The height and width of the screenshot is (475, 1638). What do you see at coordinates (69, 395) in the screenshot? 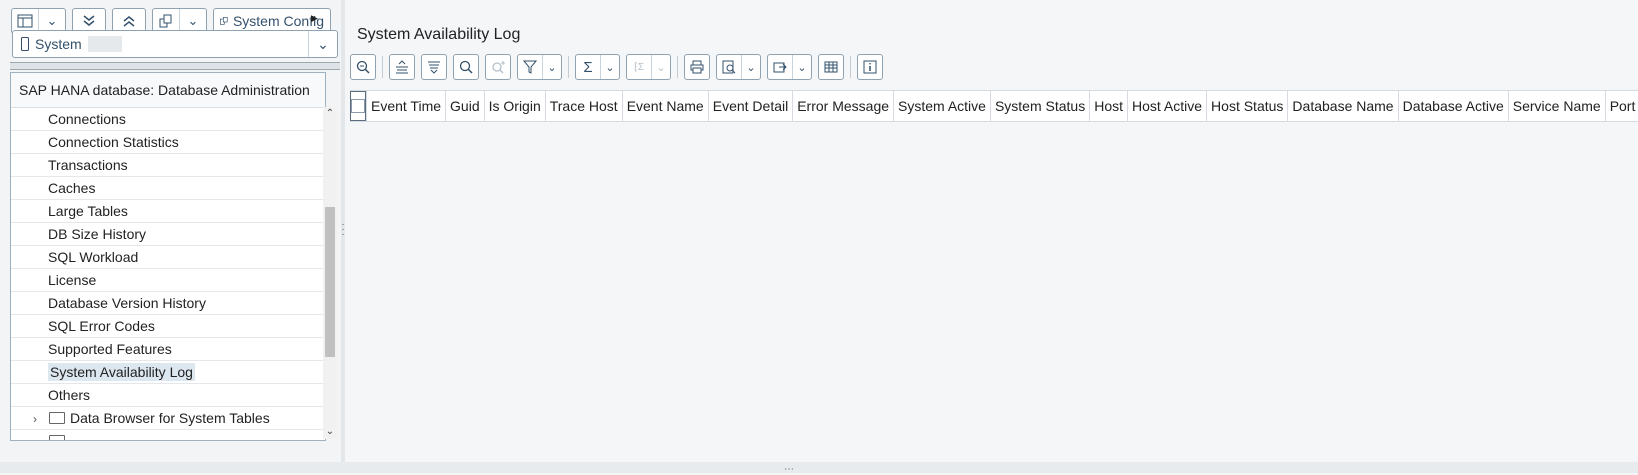
I see `tree-item-label: Others` at bounding box center [69, 395].